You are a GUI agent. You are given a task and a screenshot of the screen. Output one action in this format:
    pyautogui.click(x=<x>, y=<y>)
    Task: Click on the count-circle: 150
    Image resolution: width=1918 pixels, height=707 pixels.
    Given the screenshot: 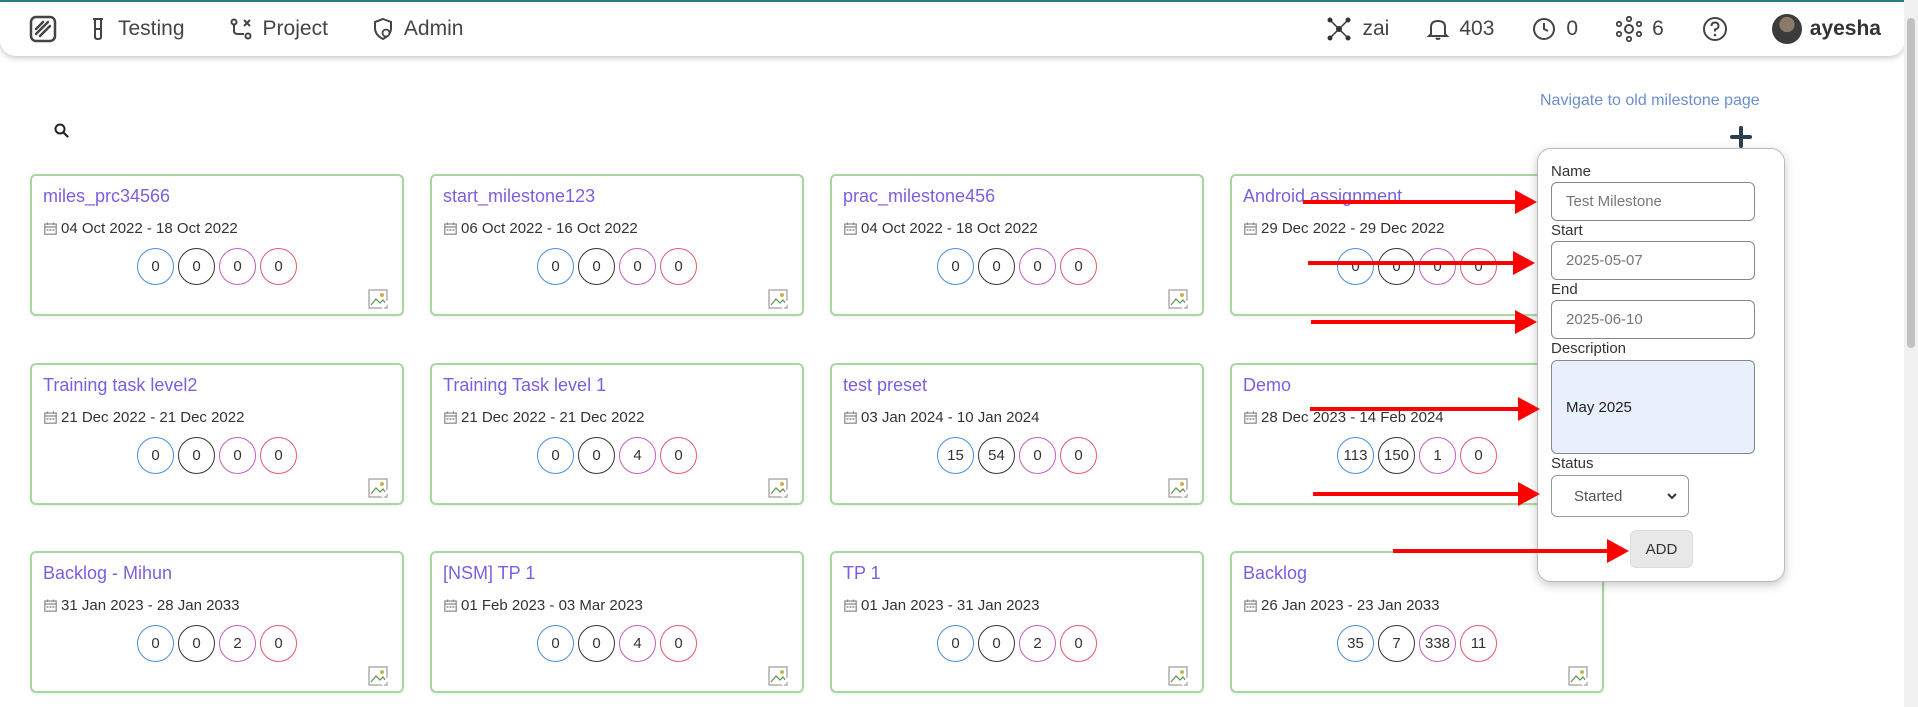 What is the action you would take?
    pyautogui.click(x=1396, y=455)
    